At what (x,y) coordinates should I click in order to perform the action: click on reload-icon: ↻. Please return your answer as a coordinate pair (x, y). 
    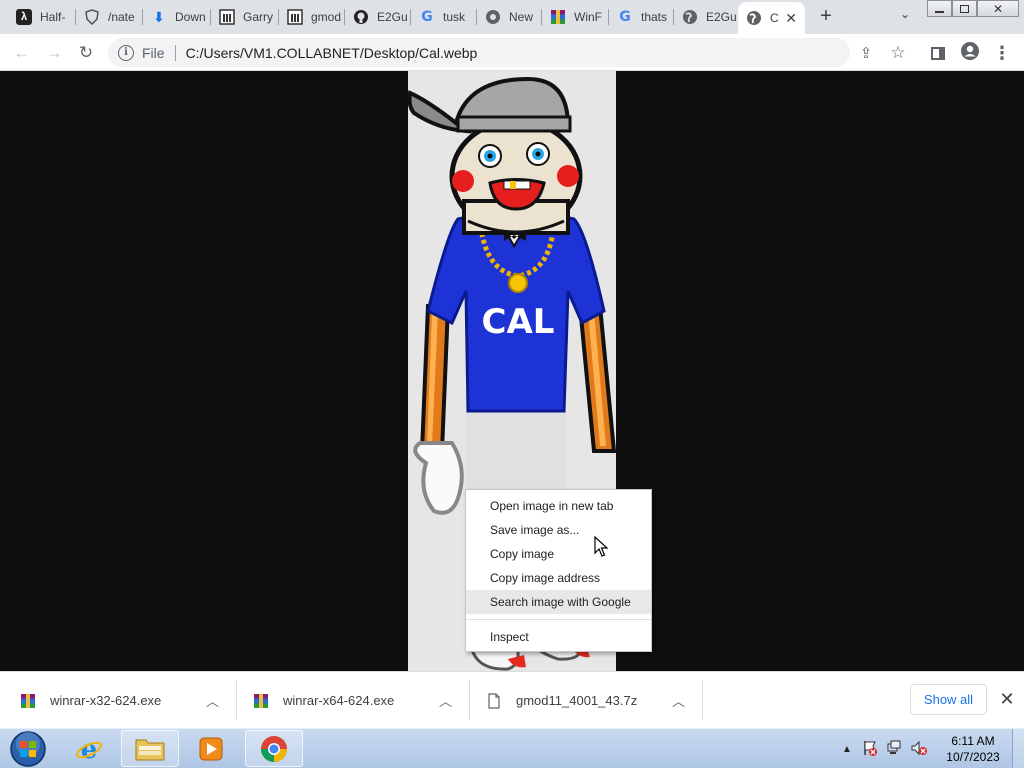
    Looking at the image, I should click on (86, 52).